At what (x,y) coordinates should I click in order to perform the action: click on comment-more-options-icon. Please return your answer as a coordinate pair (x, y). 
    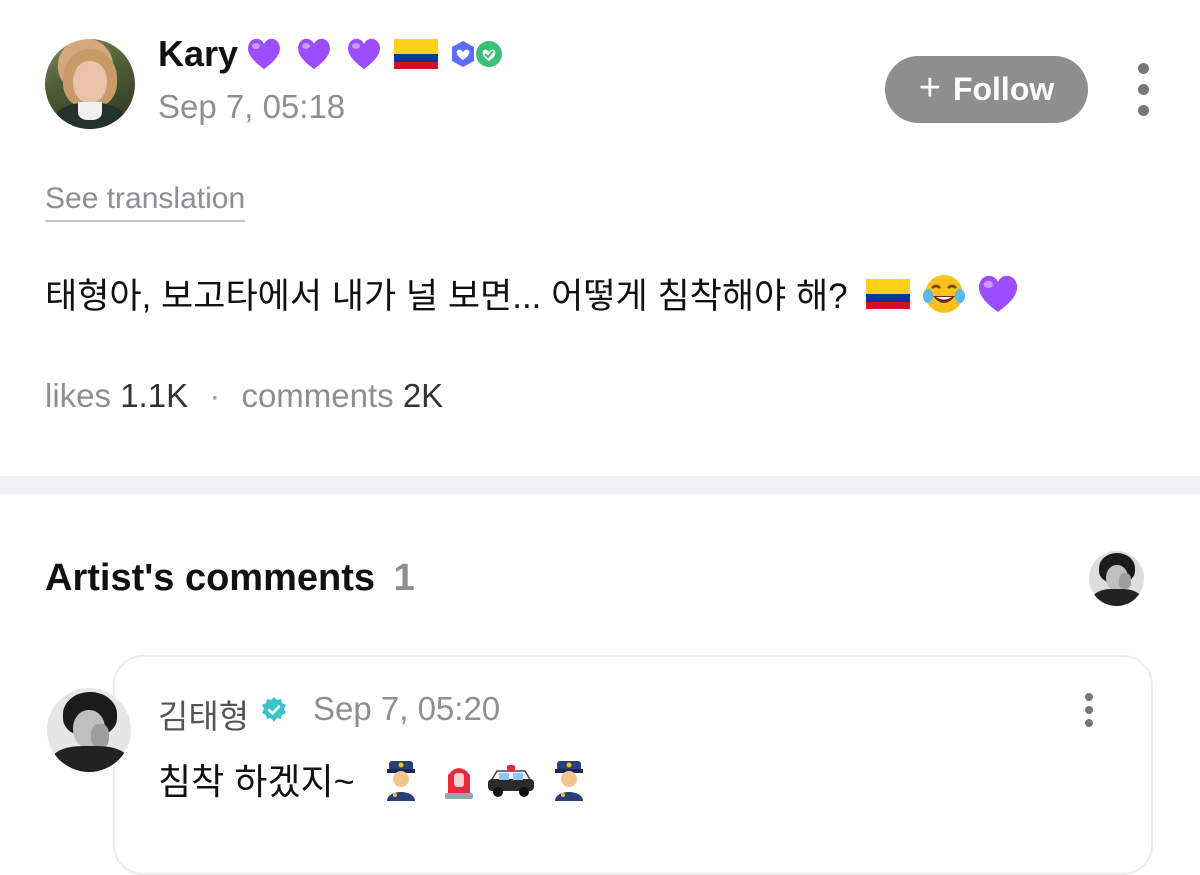
    Looking at the image, I should click on (1089, 710).